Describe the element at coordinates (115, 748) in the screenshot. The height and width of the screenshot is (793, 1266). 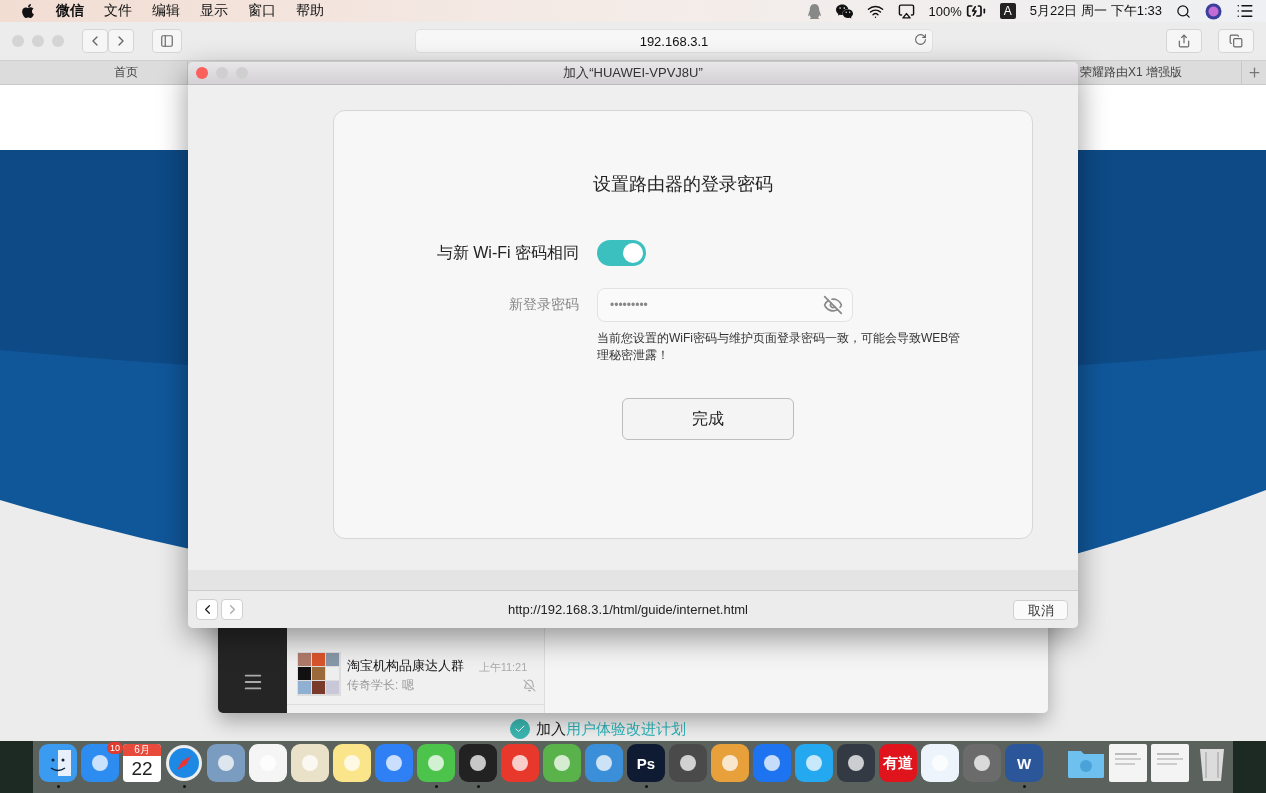
I see `notification-badge: 10` at that location.